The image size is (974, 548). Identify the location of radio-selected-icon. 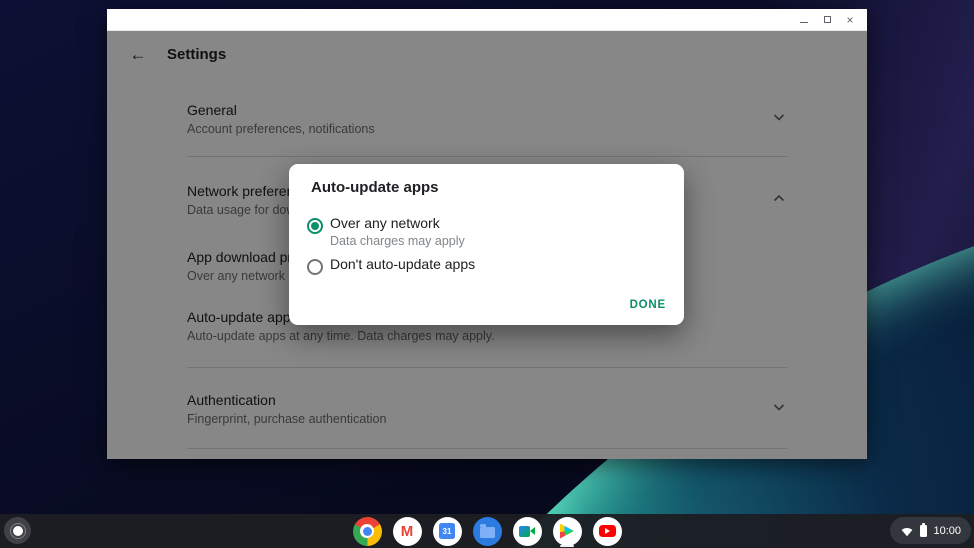
(315, 226).